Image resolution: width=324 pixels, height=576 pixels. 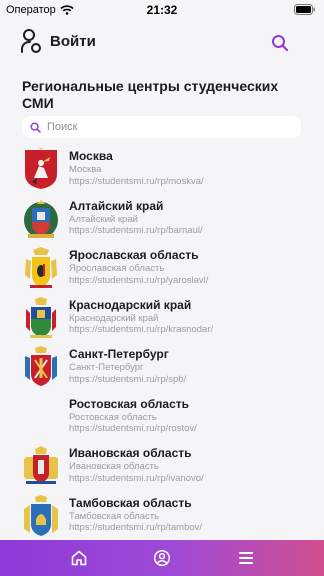 What do you see at coordinates (162, 43) in the screenshot?
I see `header: Войти` at bounding box center [162, 43].